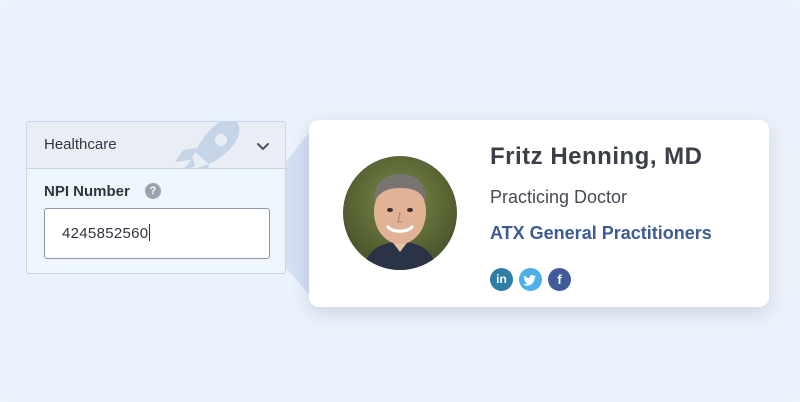  I want to click on facebook-icon: f, so click(559, 279).